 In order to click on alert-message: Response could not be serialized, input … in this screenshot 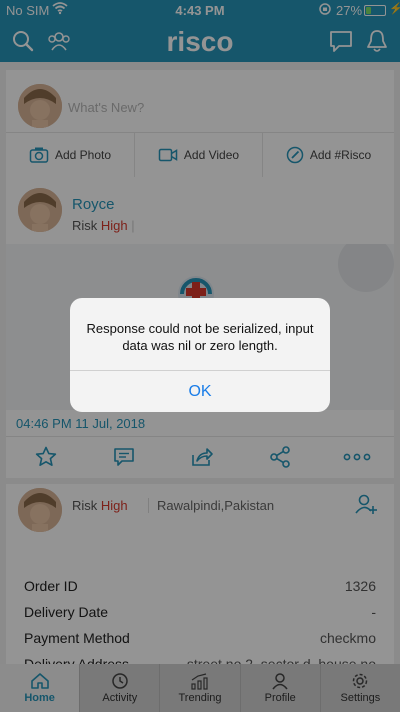, I will do `click(200, 337)`.